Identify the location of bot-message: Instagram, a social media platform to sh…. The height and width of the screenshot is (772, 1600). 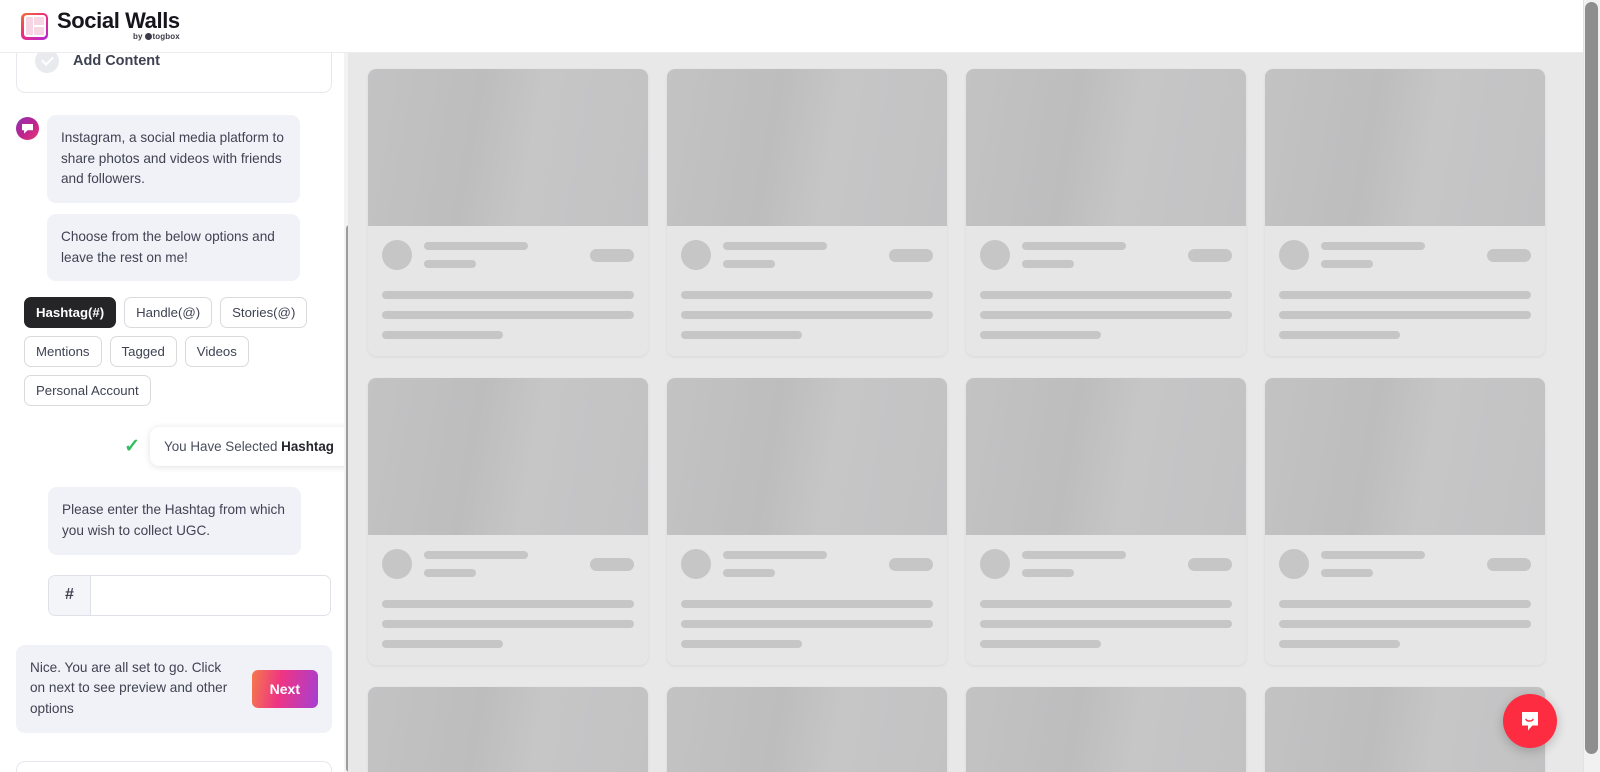
(173, 159).